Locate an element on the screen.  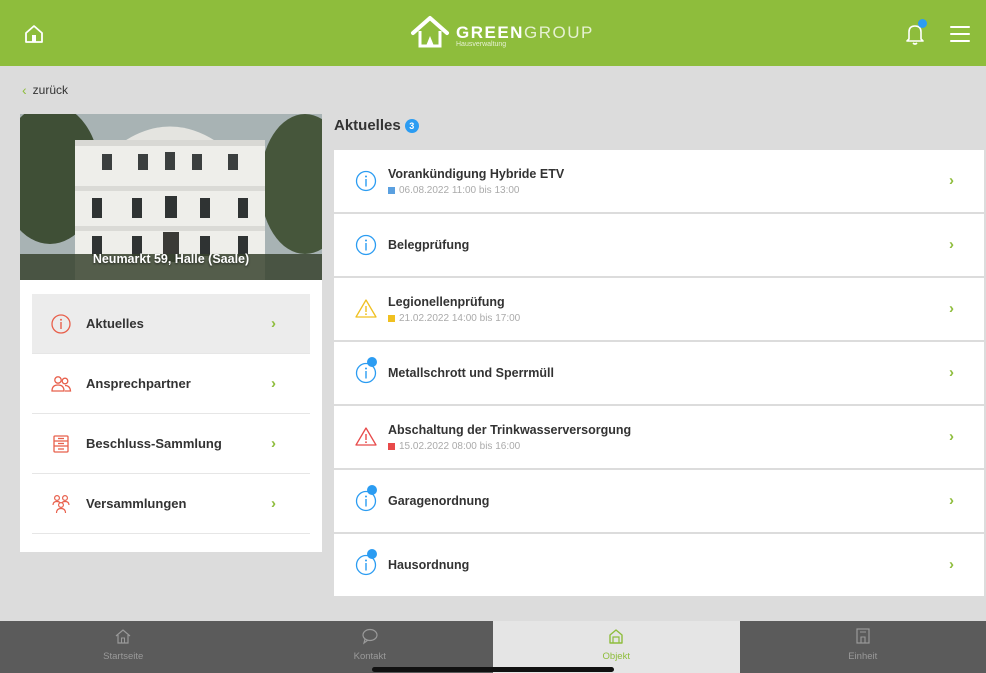
news-item: Belegprüfung › is located at coordinates (659, 245).